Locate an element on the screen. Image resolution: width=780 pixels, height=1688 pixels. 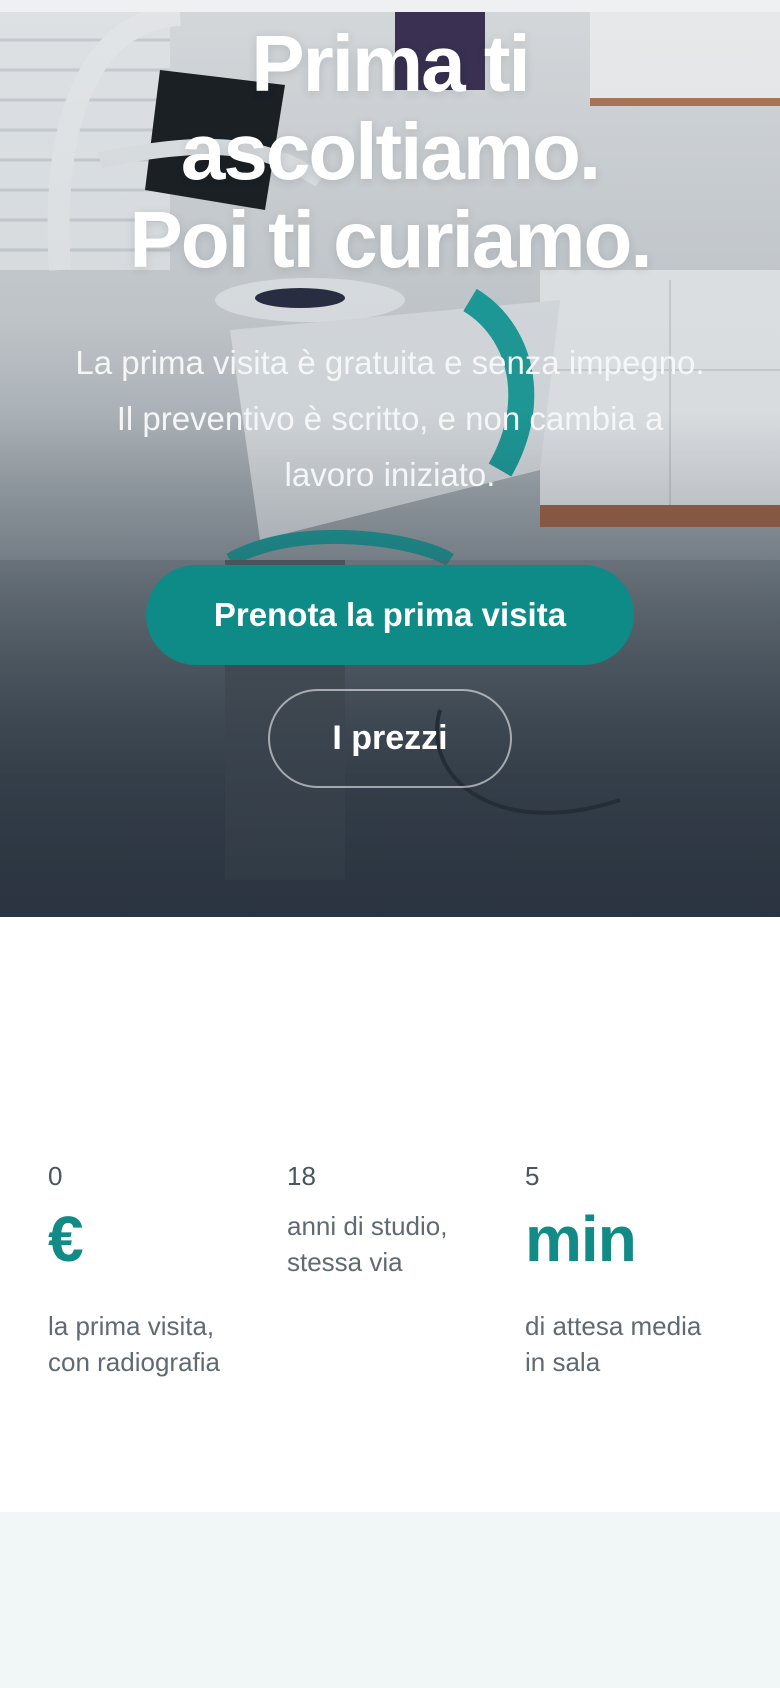
stat-first-visit-cost: 0 € la prima visita, con radiografia is located at coordinates (163, 1270).